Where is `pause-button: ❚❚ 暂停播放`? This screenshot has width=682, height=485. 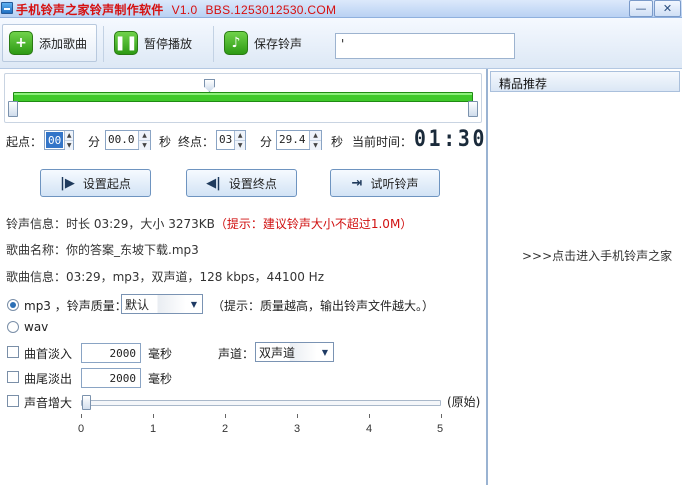 pause-button: ❚❚ 暂停播放 is located at coordinates (158, 43).